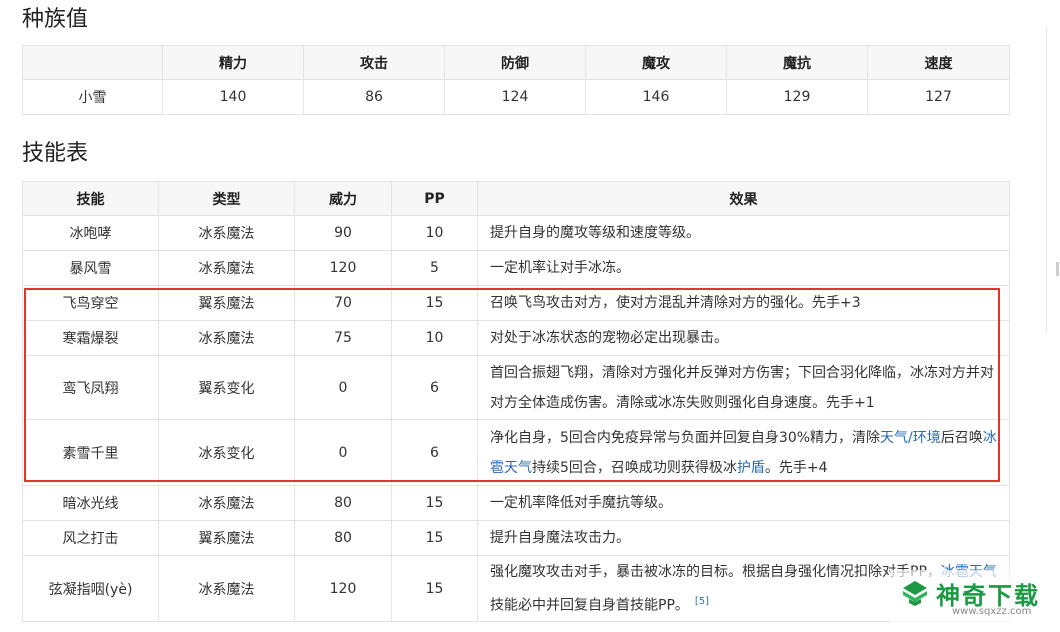 The width and height of the screenshot is (1060, 632). Describe the element at coordinates (743, 198) in the screenshot. I see `skills-header-effect: 效果` at that location.